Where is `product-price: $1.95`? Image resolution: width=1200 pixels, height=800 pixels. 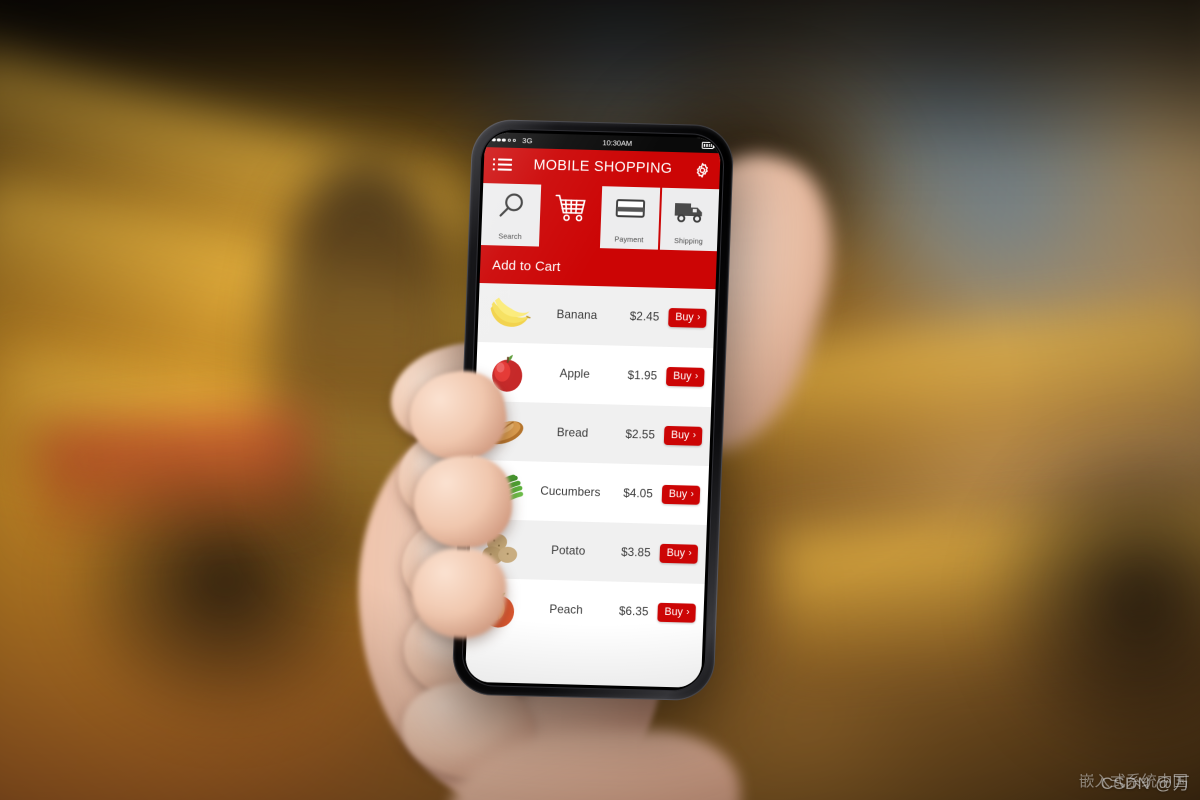 product-price: $1.95 is located at coordinates (642, 375).